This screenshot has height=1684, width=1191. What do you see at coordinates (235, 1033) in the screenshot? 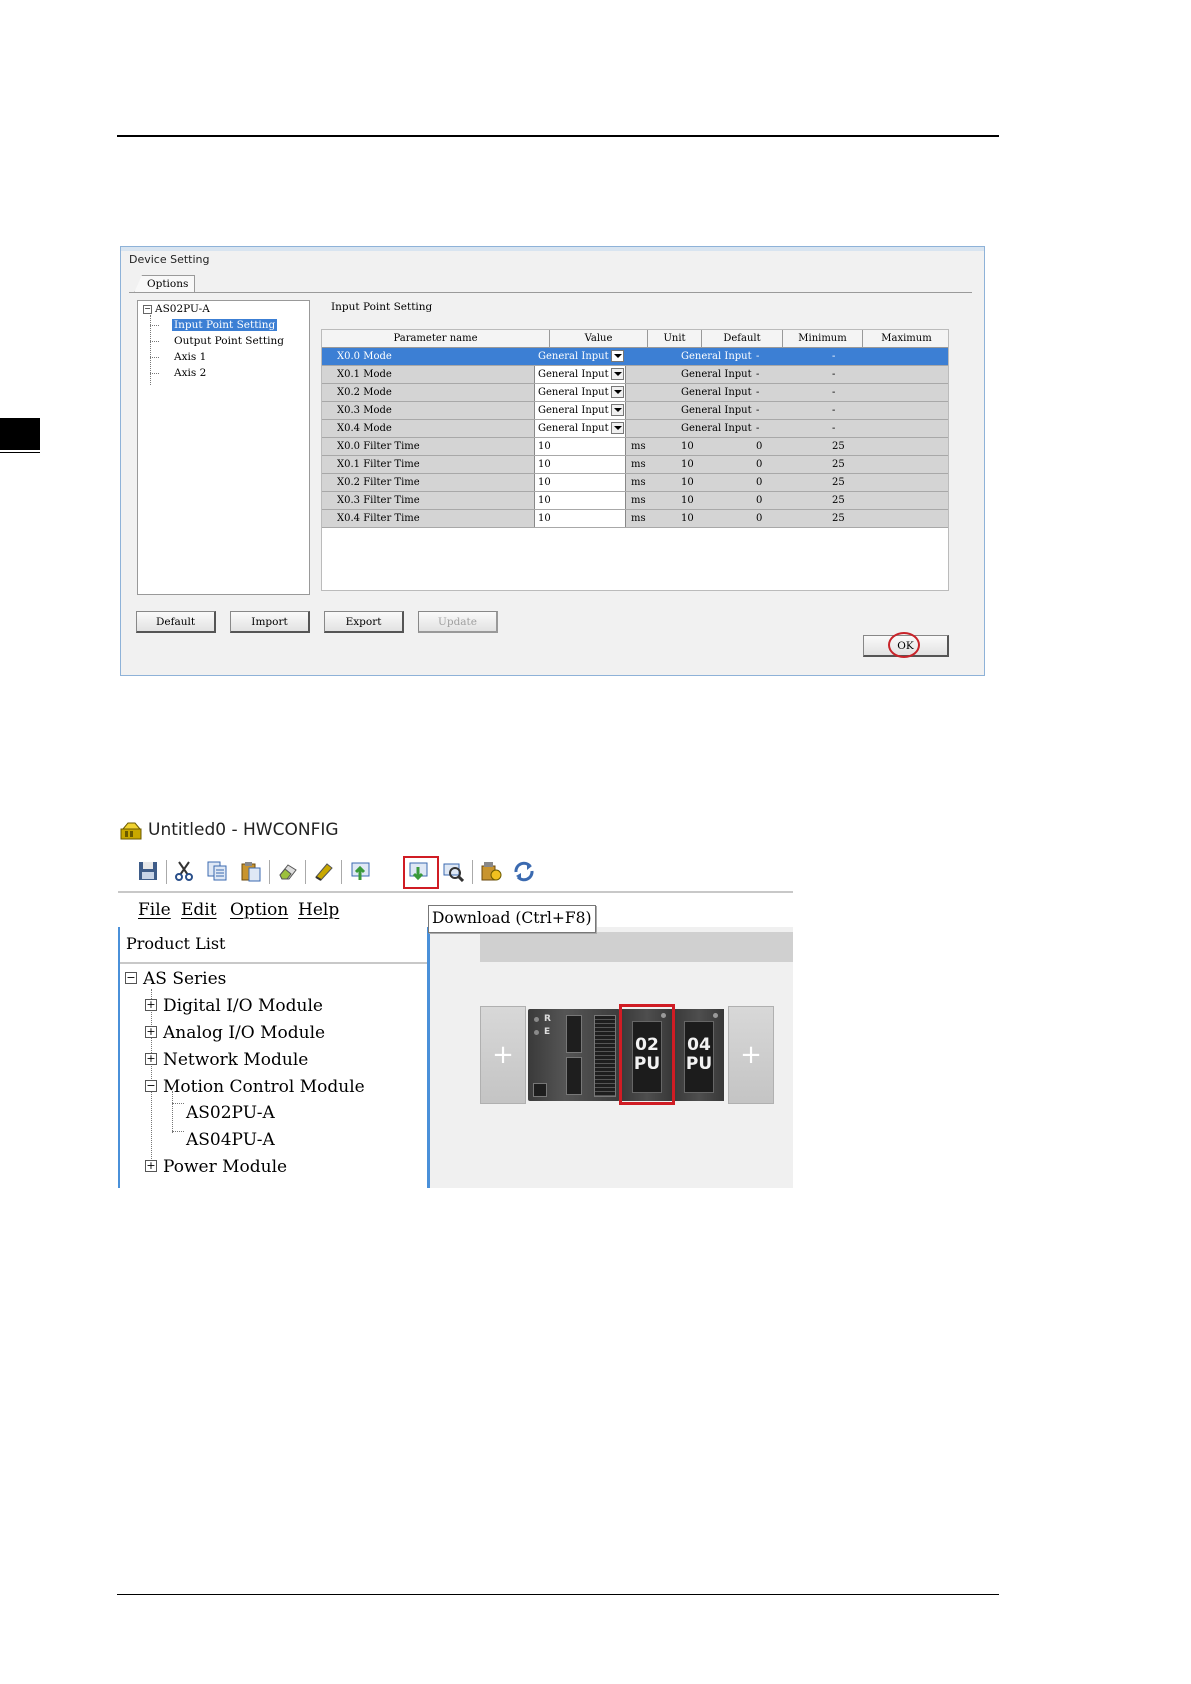
I see `tree-item-analog-io-module: + Analog I/O Module` at bounding box center [235, 1033].